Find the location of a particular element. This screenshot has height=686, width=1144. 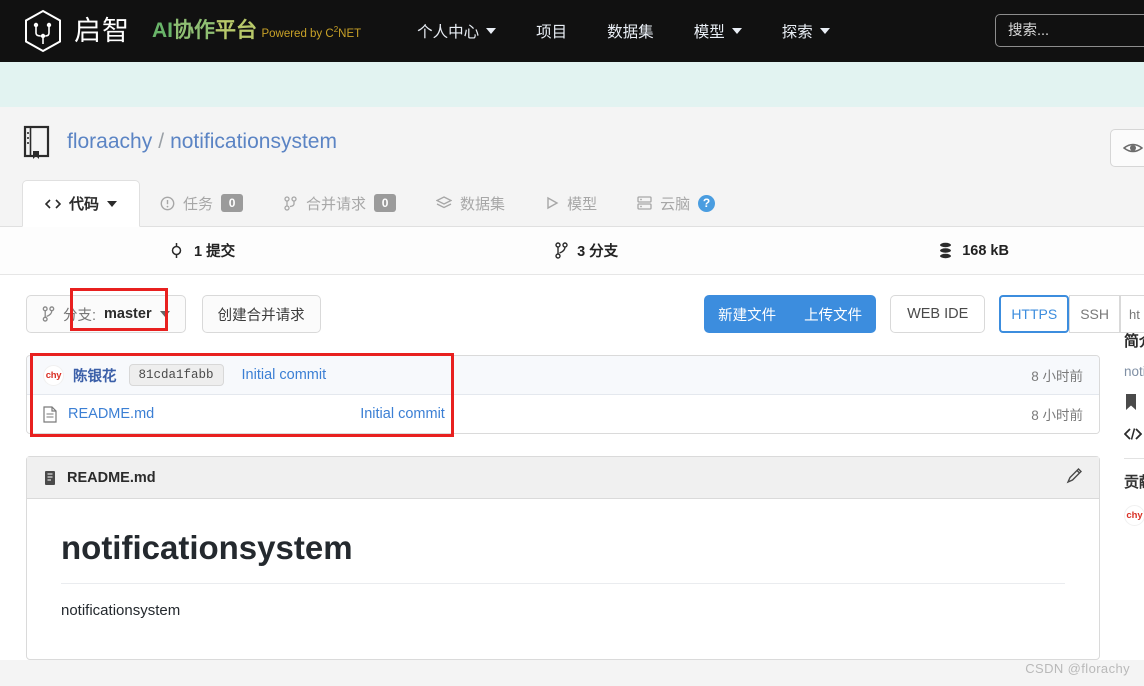

readme-file-icon is located at coordinates (50, 478).